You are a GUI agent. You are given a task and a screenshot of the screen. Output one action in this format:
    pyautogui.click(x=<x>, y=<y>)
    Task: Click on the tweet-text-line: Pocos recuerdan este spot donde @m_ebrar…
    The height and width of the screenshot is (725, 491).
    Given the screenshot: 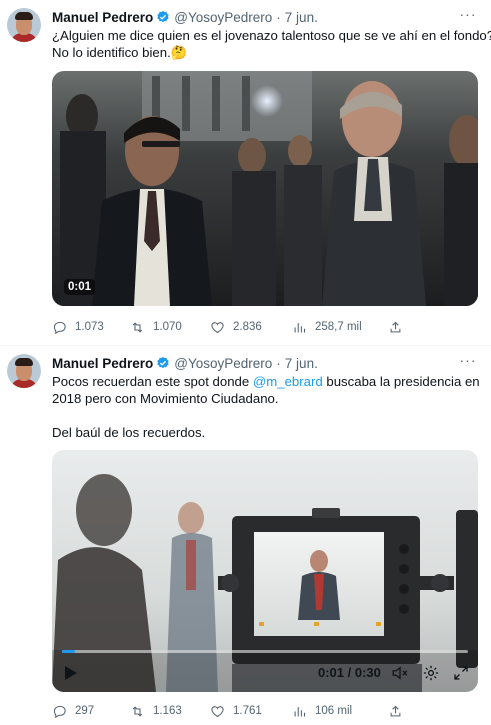 What is the action you would take?
    pyautogui.click(x=266, y=381)
    